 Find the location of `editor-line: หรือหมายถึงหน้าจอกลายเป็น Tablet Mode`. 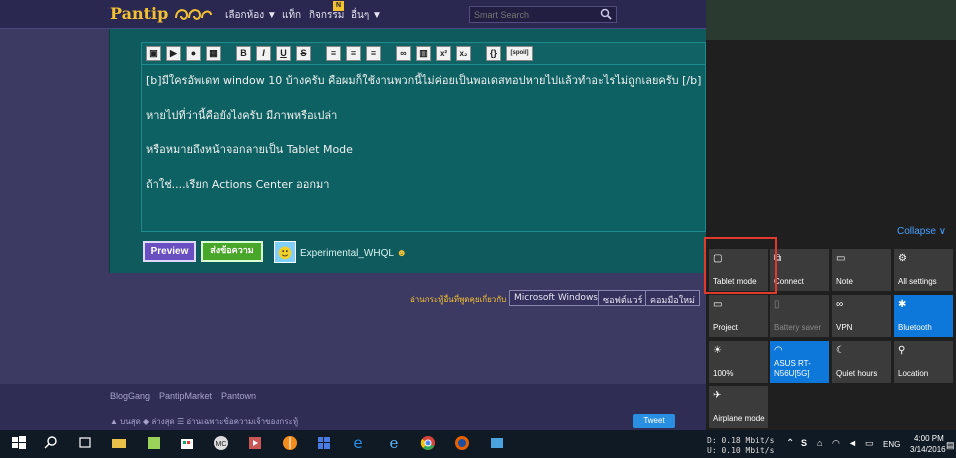

editor-line: หรือหมายถึงหน้าจอกลายเป็น Tablet Mode is located at coordinates (249, 149).